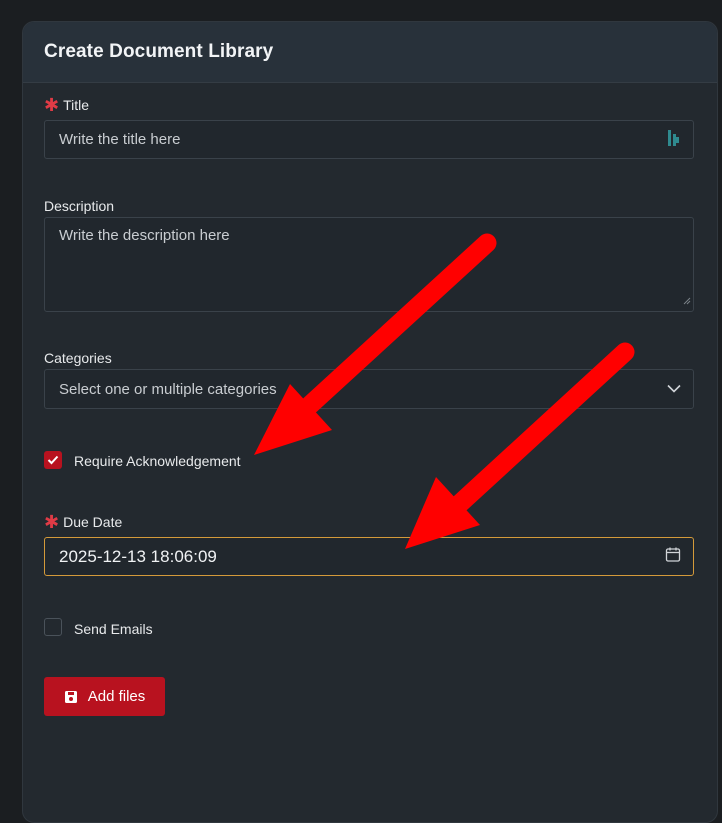  I want to click on due-date-label: ✱ Due Date, so click(83, 522).